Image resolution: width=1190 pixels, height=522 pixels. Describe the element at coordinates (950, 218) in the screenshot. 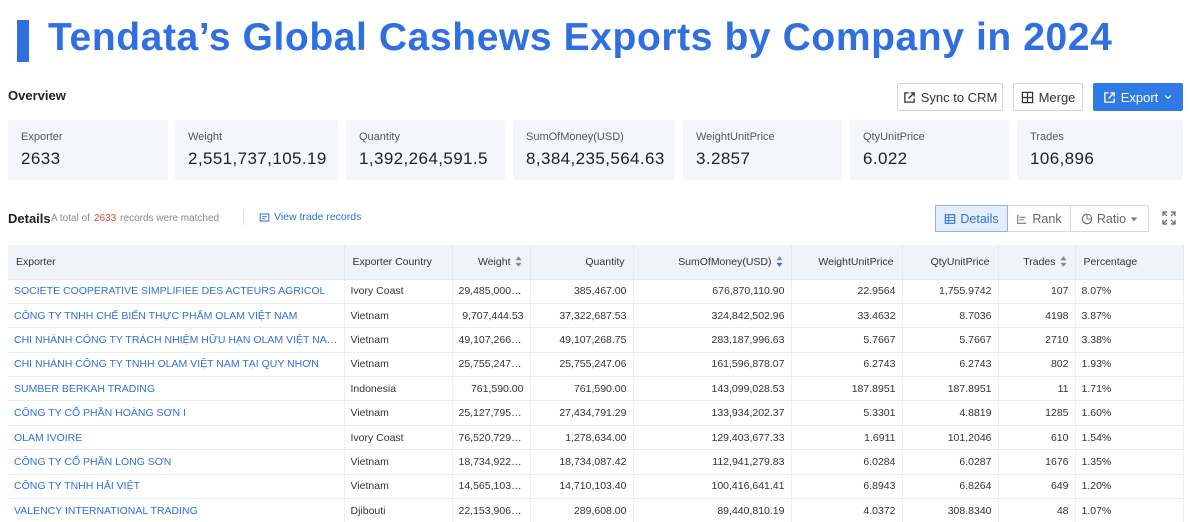

I see `table-icon` at that location.